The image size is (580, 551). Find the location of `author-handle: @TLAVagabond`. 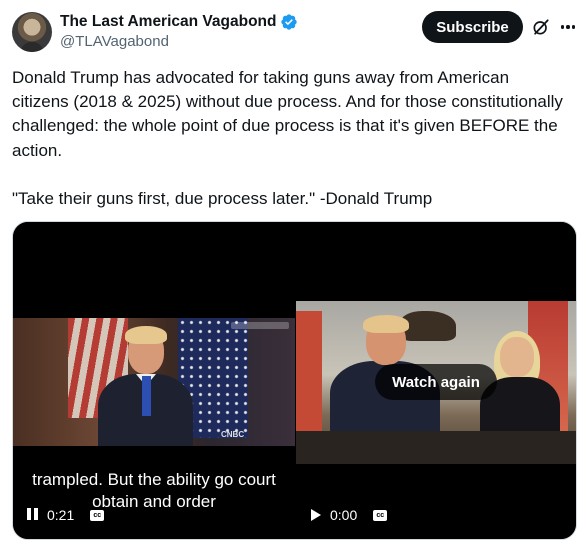

author-handle: @TLAVagabond is located at coordinates (114, 41).